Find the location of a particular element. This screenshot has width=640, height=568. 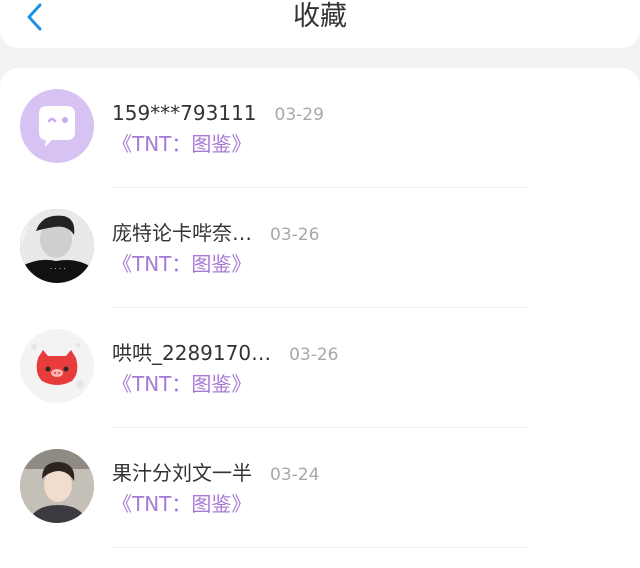

photo-avatar-icon is located at coordinates (57, 486).